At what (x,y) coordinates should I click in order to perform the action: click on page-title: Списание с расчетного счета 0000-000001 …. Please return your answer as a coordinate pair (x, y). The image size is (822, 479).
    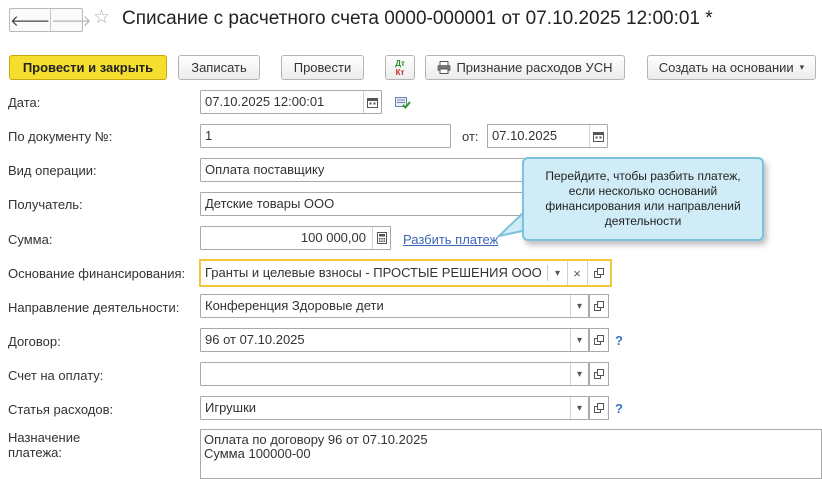
    Looking at the image, I should click on (417, 18).